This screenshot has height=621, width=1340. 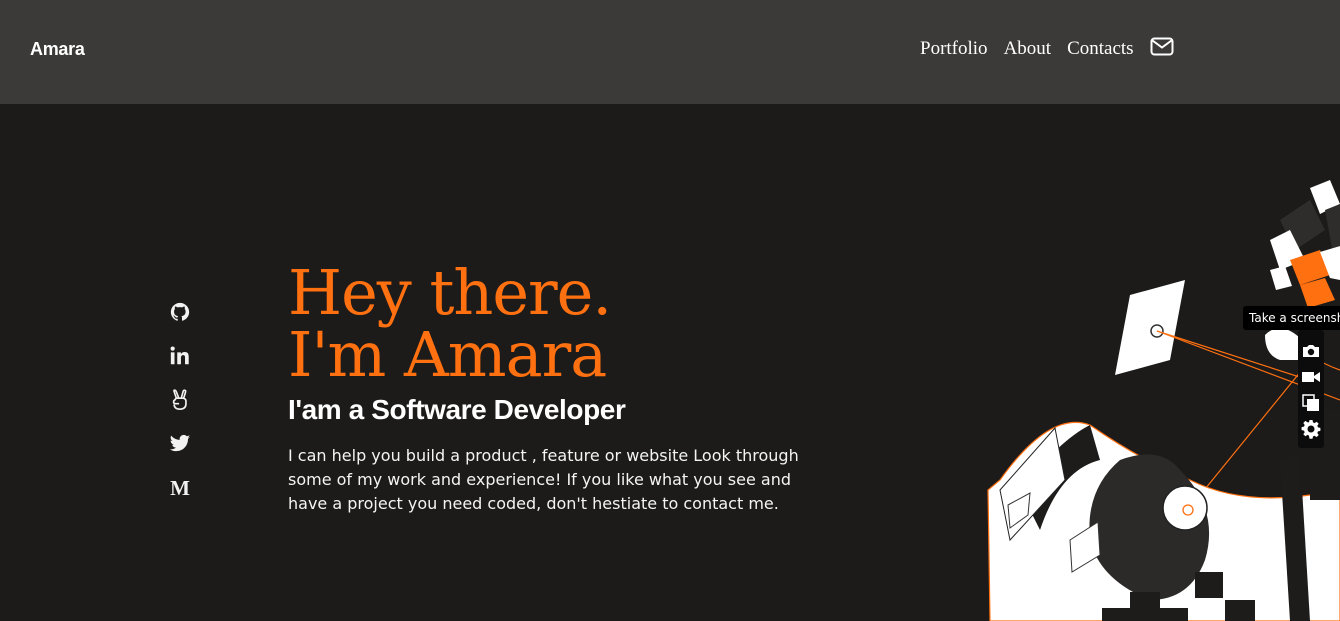 I want to click on medium-icon: M, so click(x=180, y=488).